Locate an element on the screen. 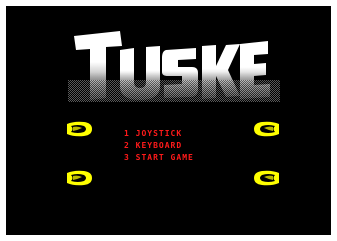  menu-key: 3 is located at coordinates (127, 157).